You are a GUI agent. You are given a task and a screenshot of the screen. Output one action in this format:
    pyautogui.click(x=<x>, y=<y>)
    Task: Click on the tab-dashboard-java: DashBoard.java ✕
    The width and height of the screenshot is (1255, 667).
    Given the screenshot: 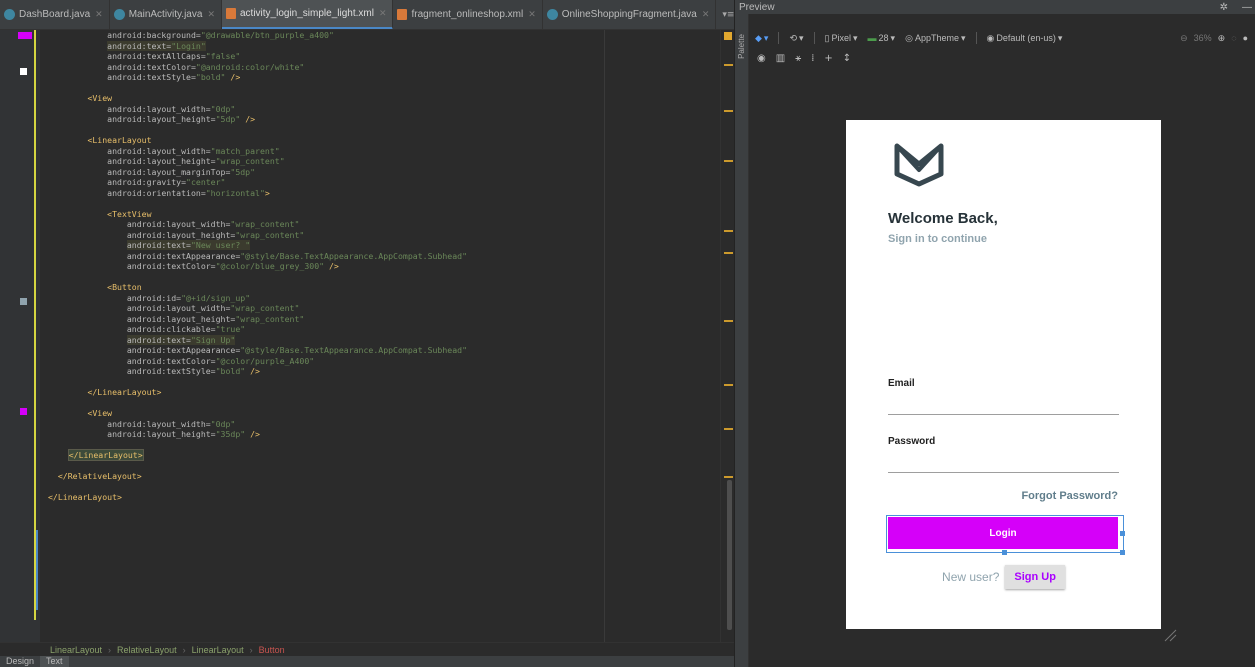 What is the action you would take?
    pyautogui.click(x=55, y=14)
    